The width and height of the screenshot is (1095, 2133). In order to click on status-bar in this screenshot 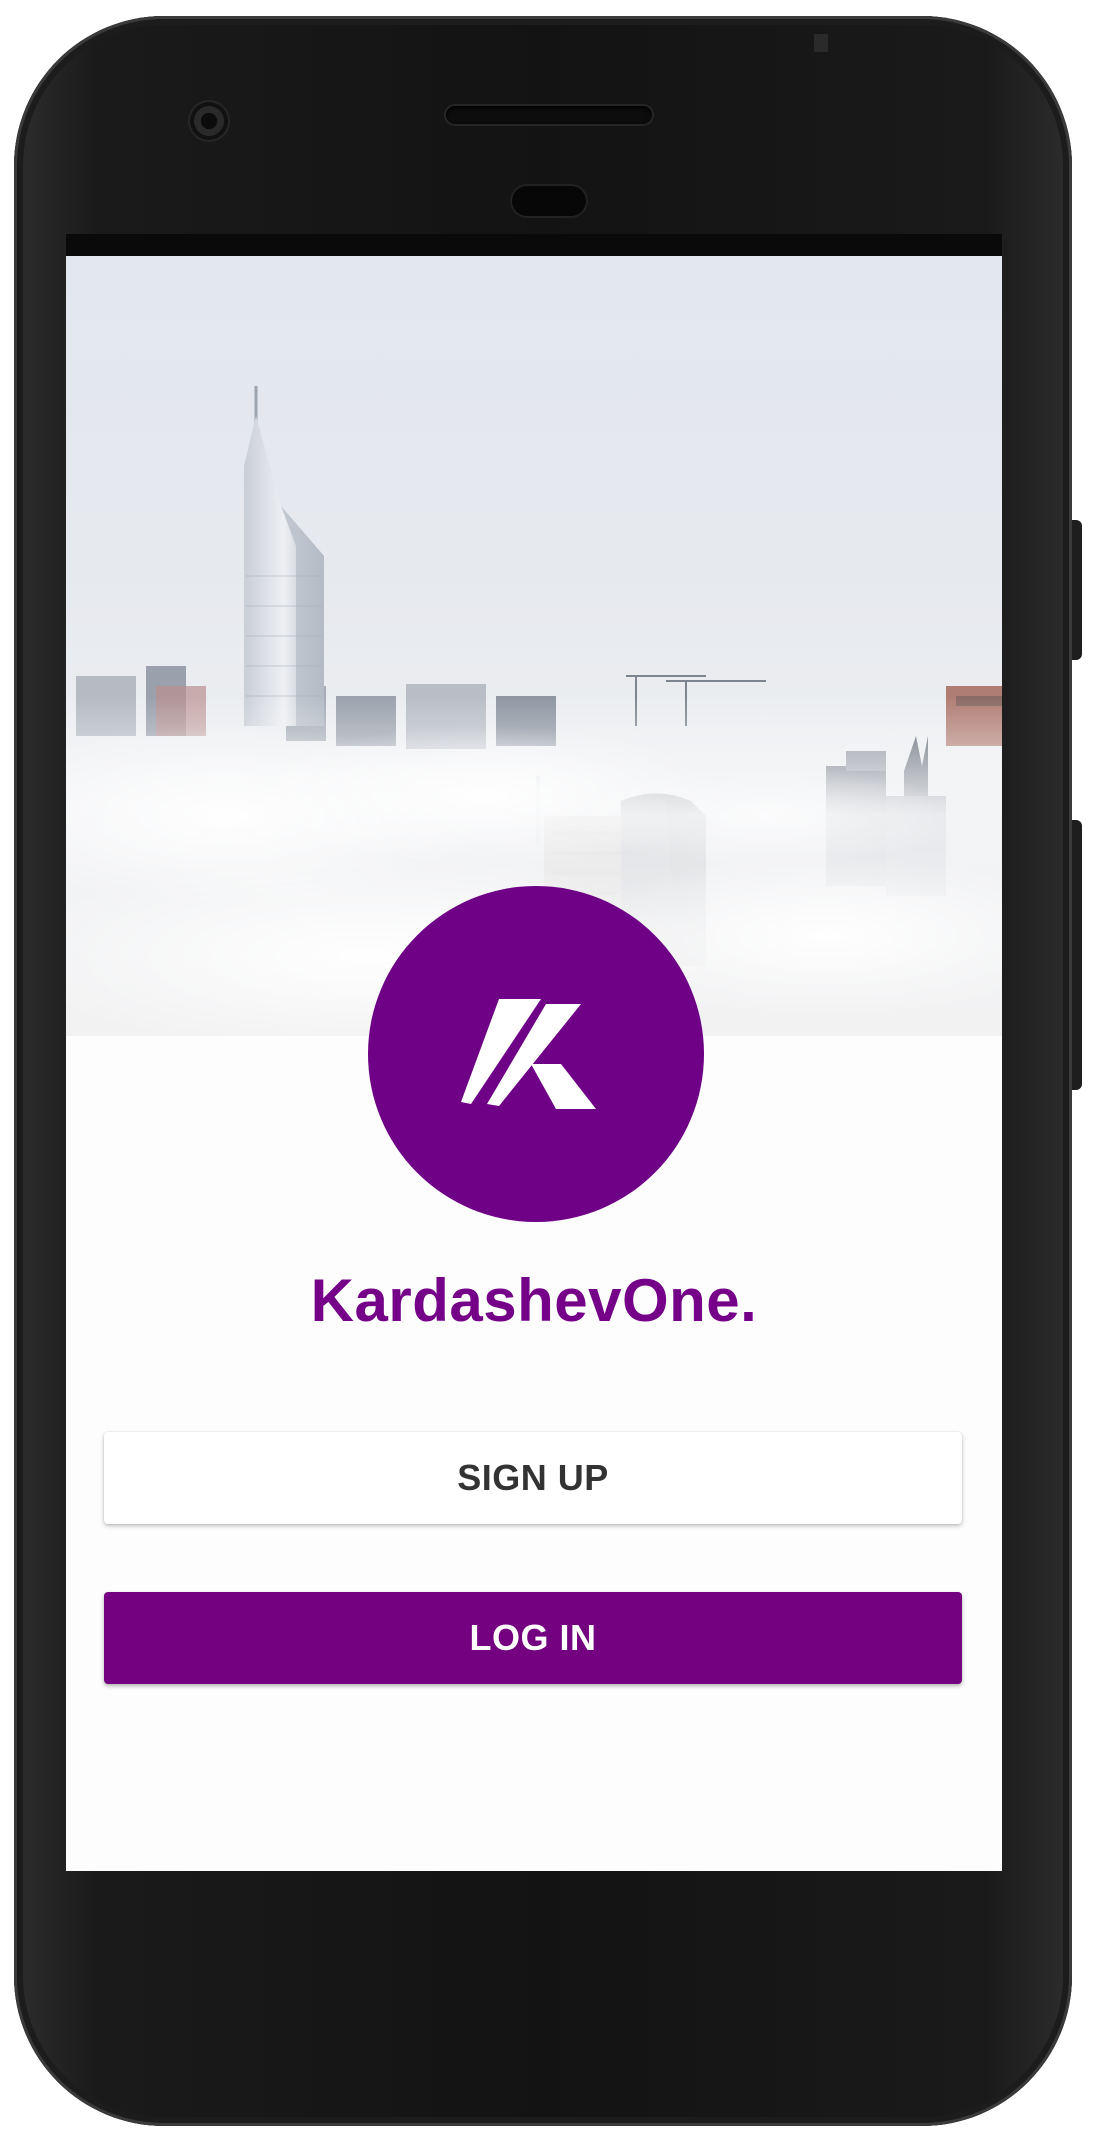, I will do `click(534, 245)`.